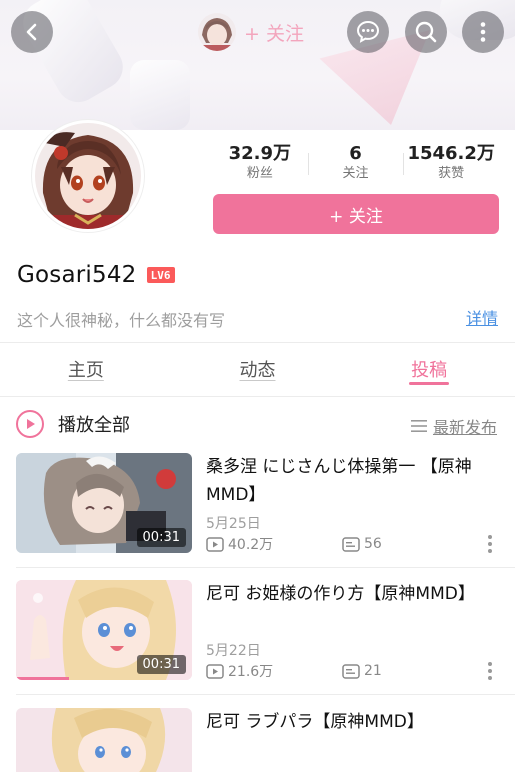 The image size is (515, 772). What do you see at coordinates (217, 32) in the screenshot?
I see `header-avatar` at bounding box center [217, 32].